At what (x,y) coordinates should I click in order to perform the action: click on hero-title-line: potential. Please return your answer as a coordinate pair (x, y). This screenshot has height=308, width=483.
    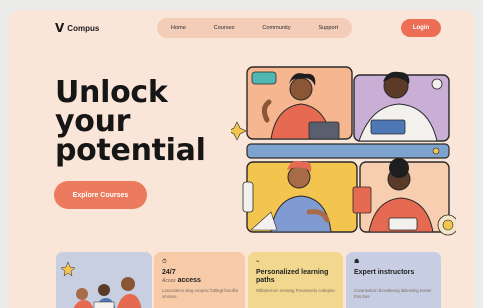
    Looking at the image, I should click on (130, 150).